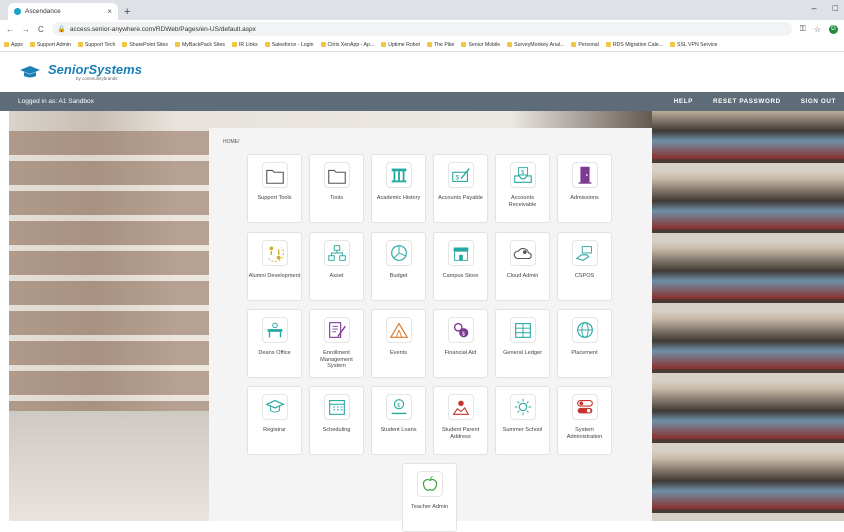 This screenshot has width=844, height=532. What do you see at coordinates (460, 353) in the screenshot?
I see `app-tile-label: Financial Aid` at bounding box center [460, 353].